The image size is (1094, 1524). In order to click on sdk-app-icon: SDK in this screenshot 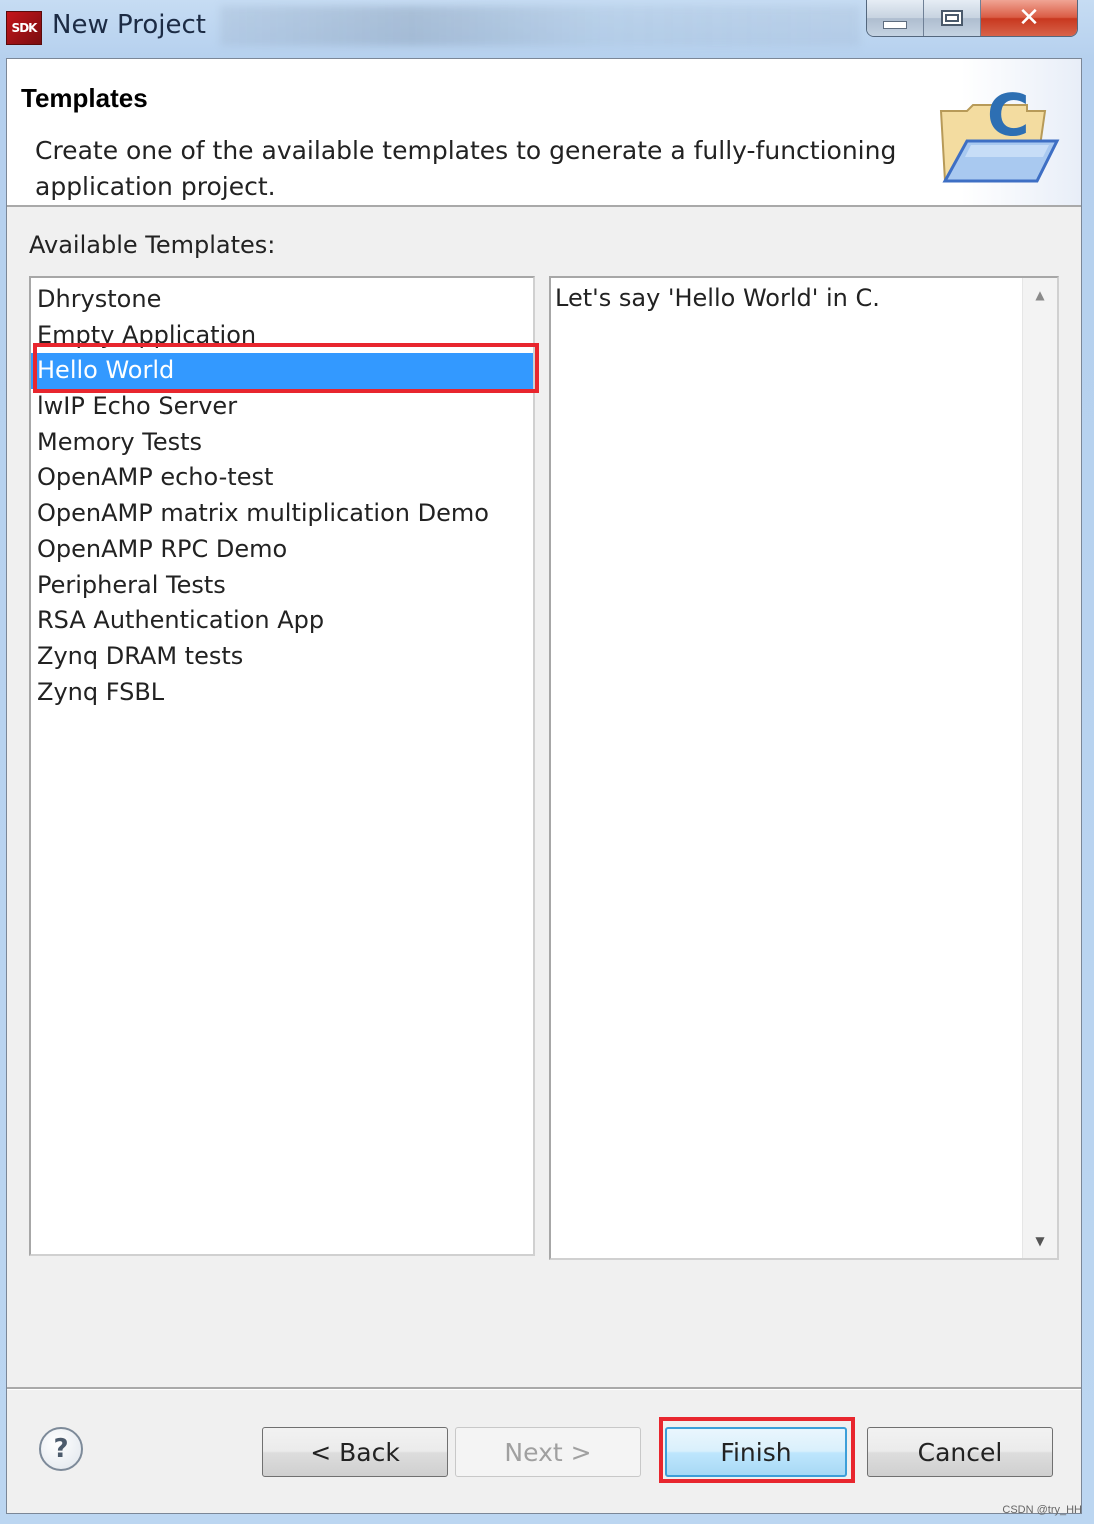, I will do `click(24, 28)`.